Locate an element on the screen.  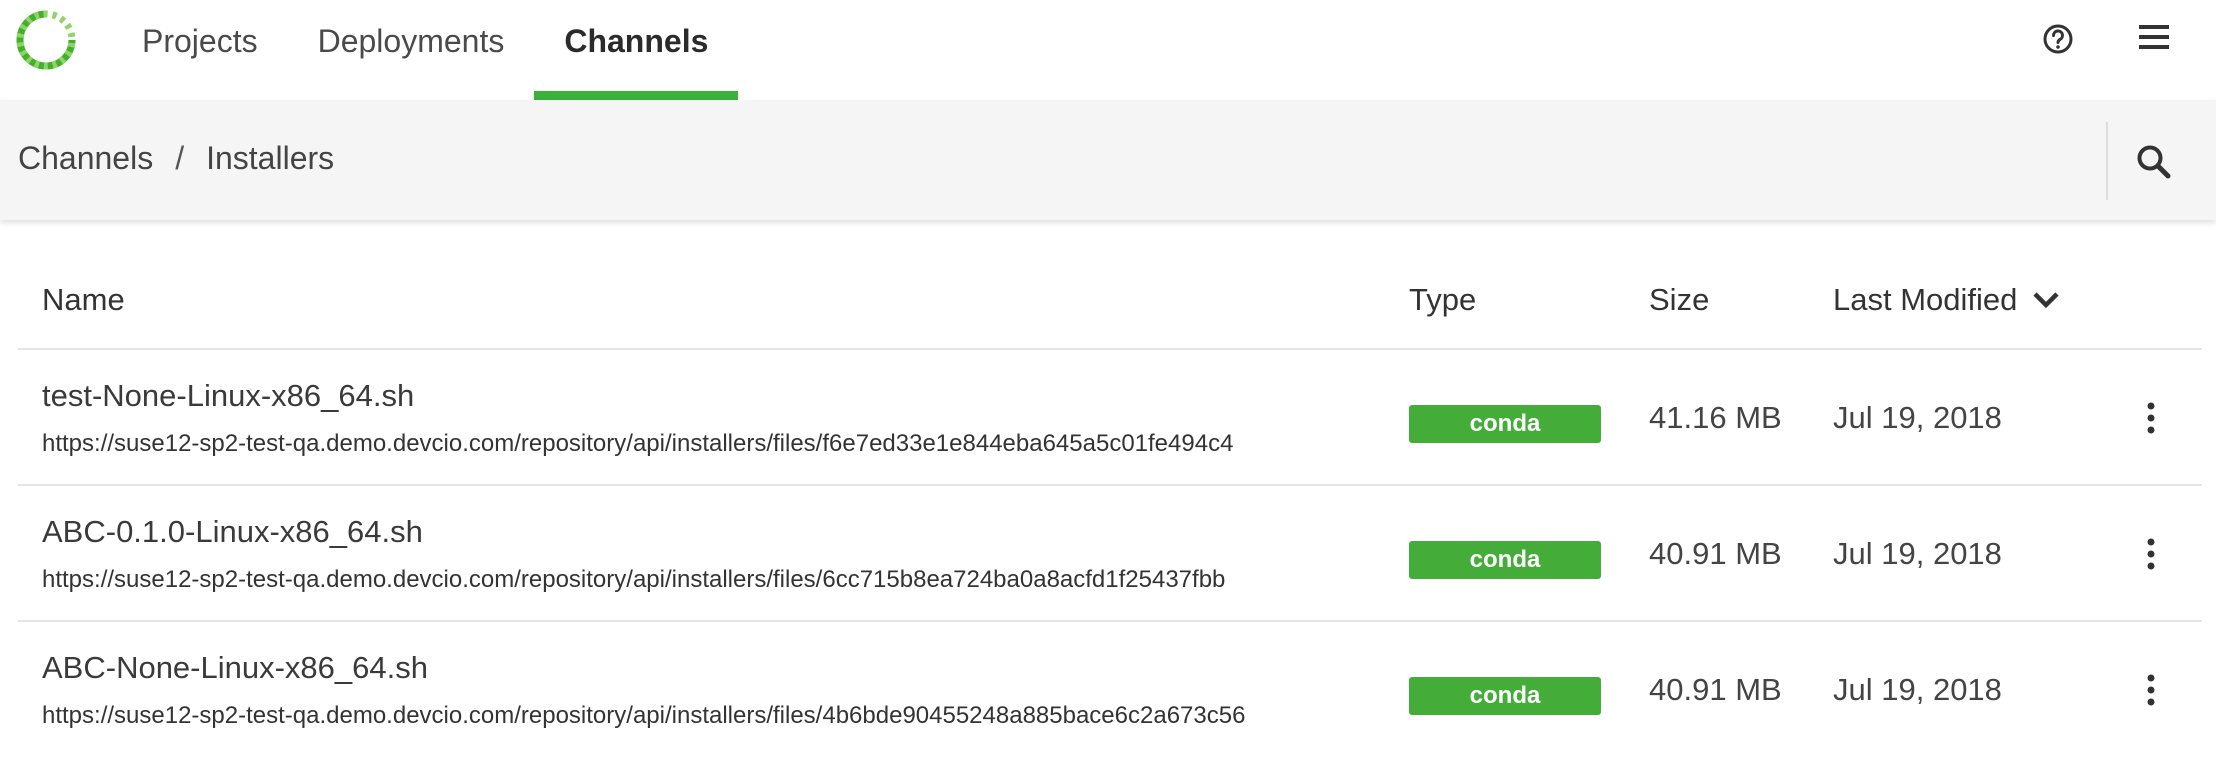
column-header-last-modified: Last Modified is located at coordinates (1947, 300).